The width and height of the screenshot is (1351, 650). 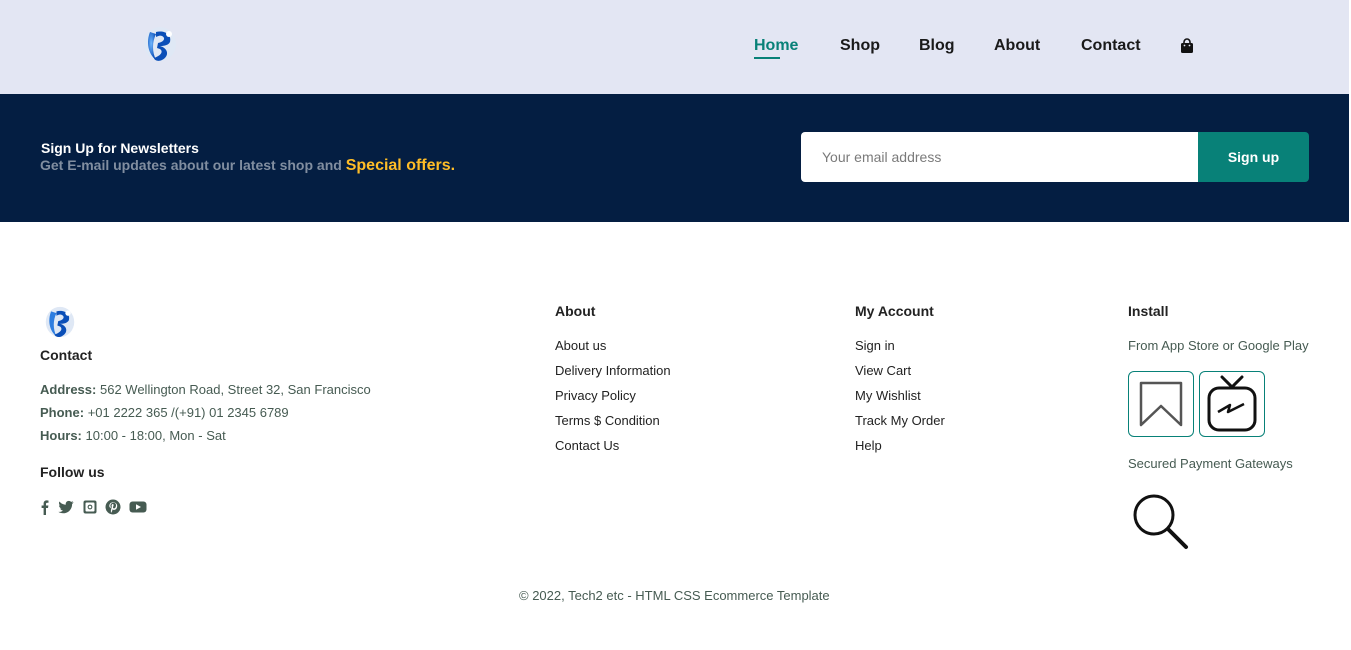 I want to click on contact-heading: Contact, so click(x=66, y=355).